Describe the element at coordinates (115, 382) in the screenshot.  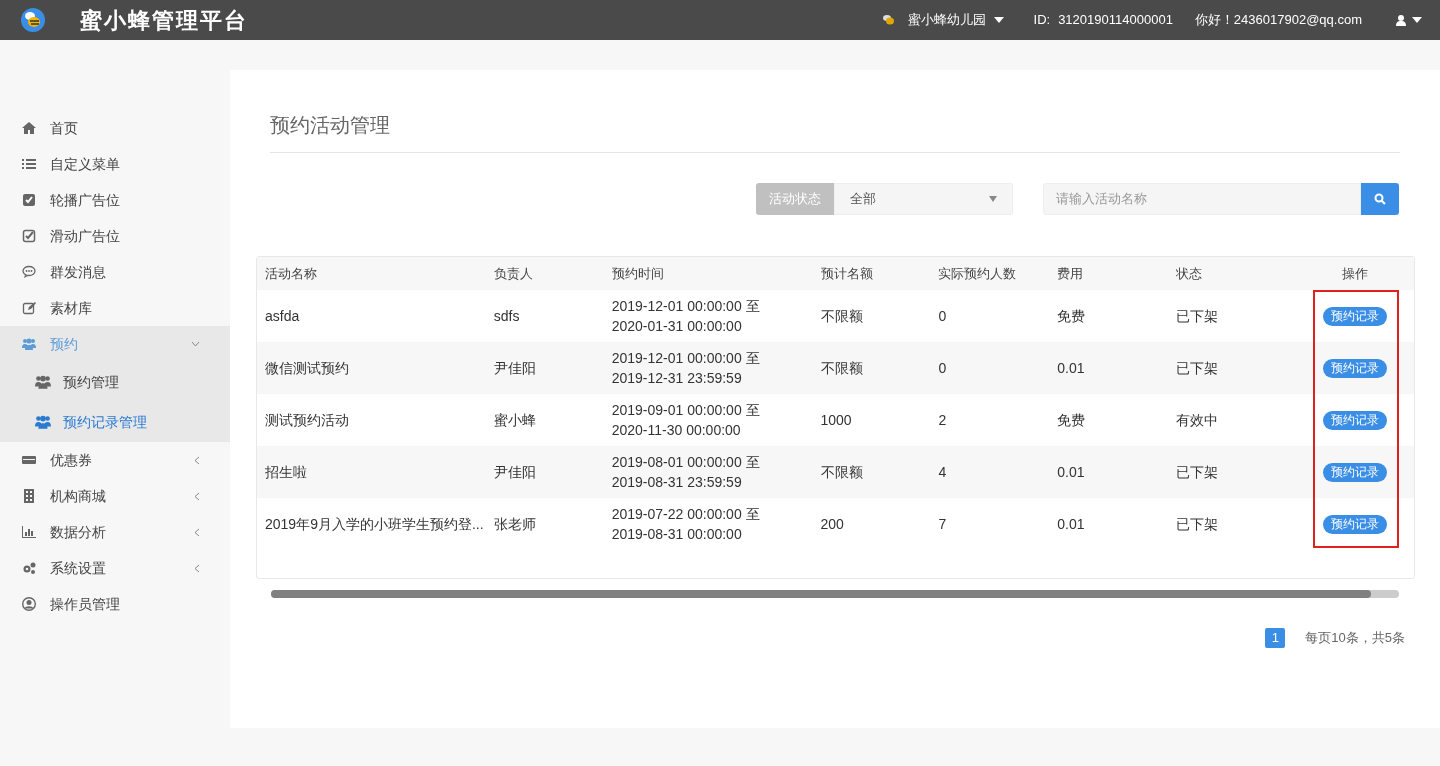
I see `sidebar-subitem: 预约管理` at that location.